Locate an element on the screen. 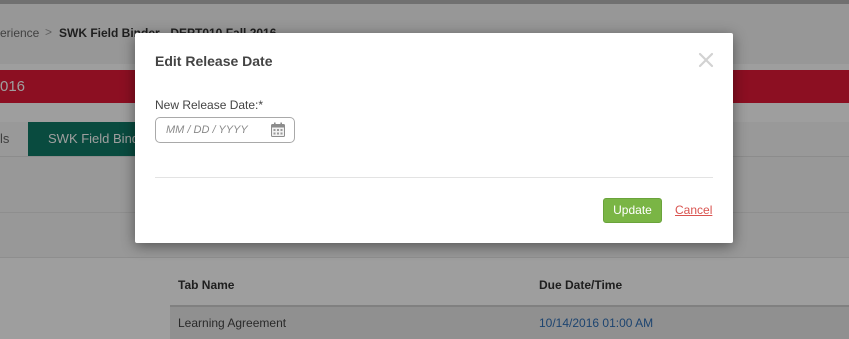 The width and height of the screenshot is (849, 339). dialog-divider is located at coordinates (434, 177).